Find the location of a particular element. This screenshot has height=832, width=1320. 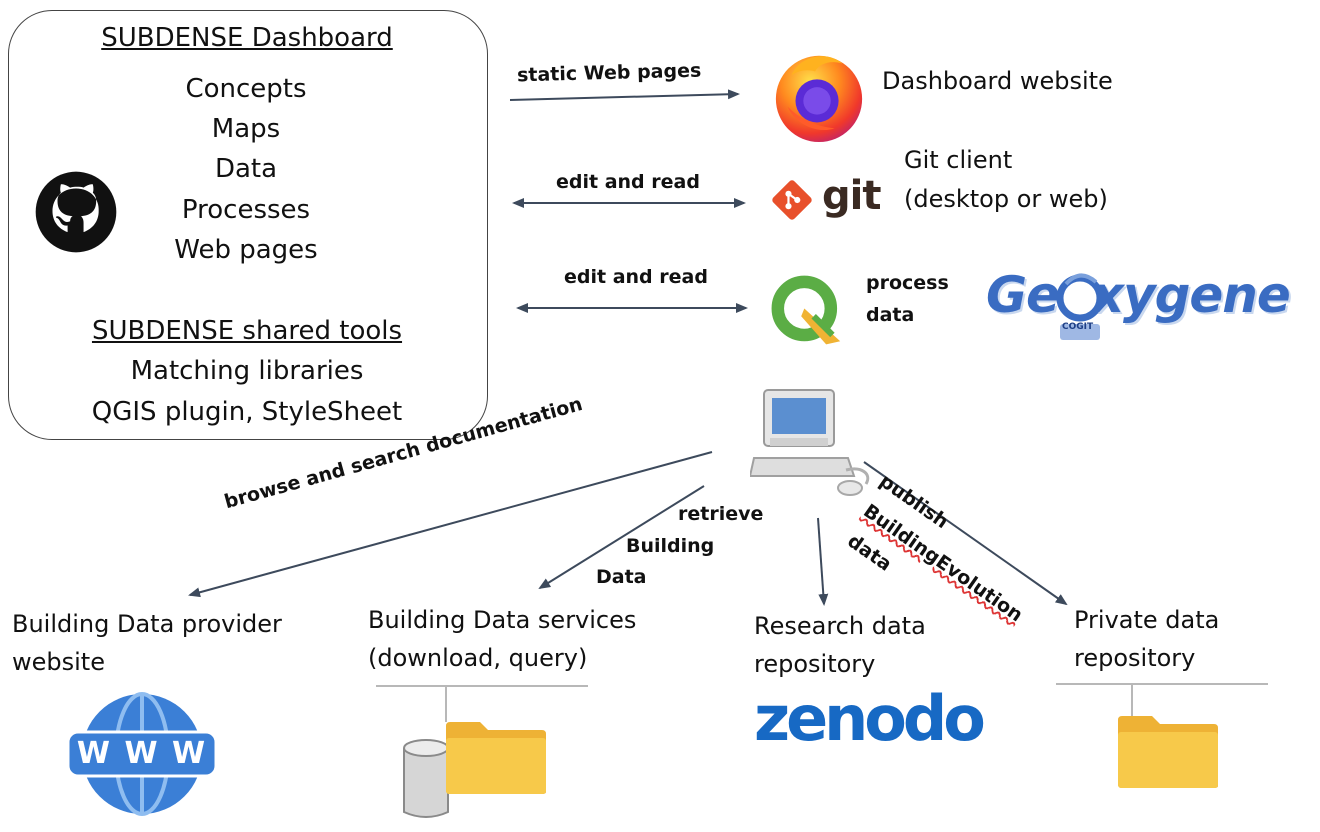

www-label: W W W is located at coordinates (142, 753).